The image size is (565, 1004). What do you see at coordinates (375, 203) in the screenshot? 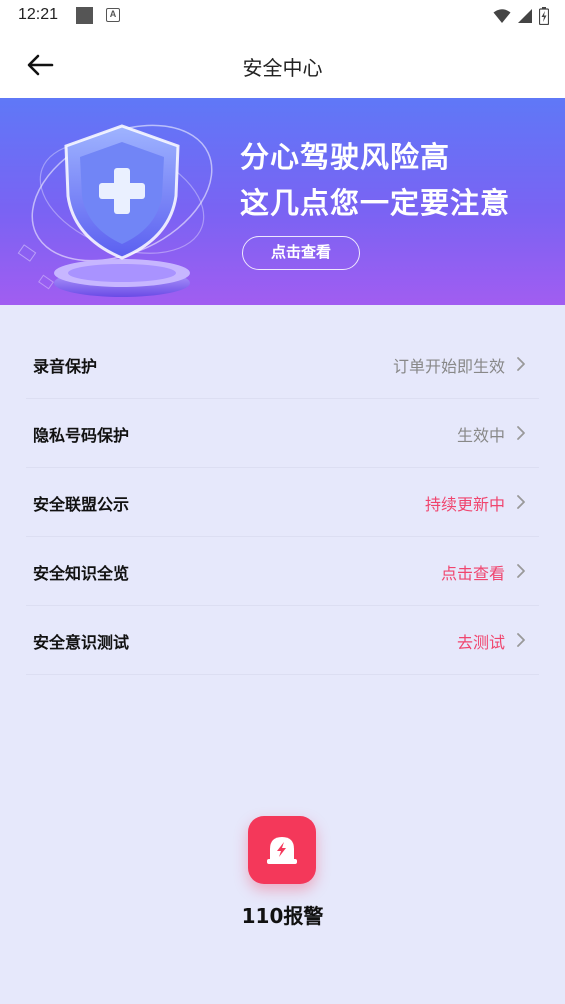
I see `banner-title-line2: 这几点您一定要注意` at bounding box center [375, 203].